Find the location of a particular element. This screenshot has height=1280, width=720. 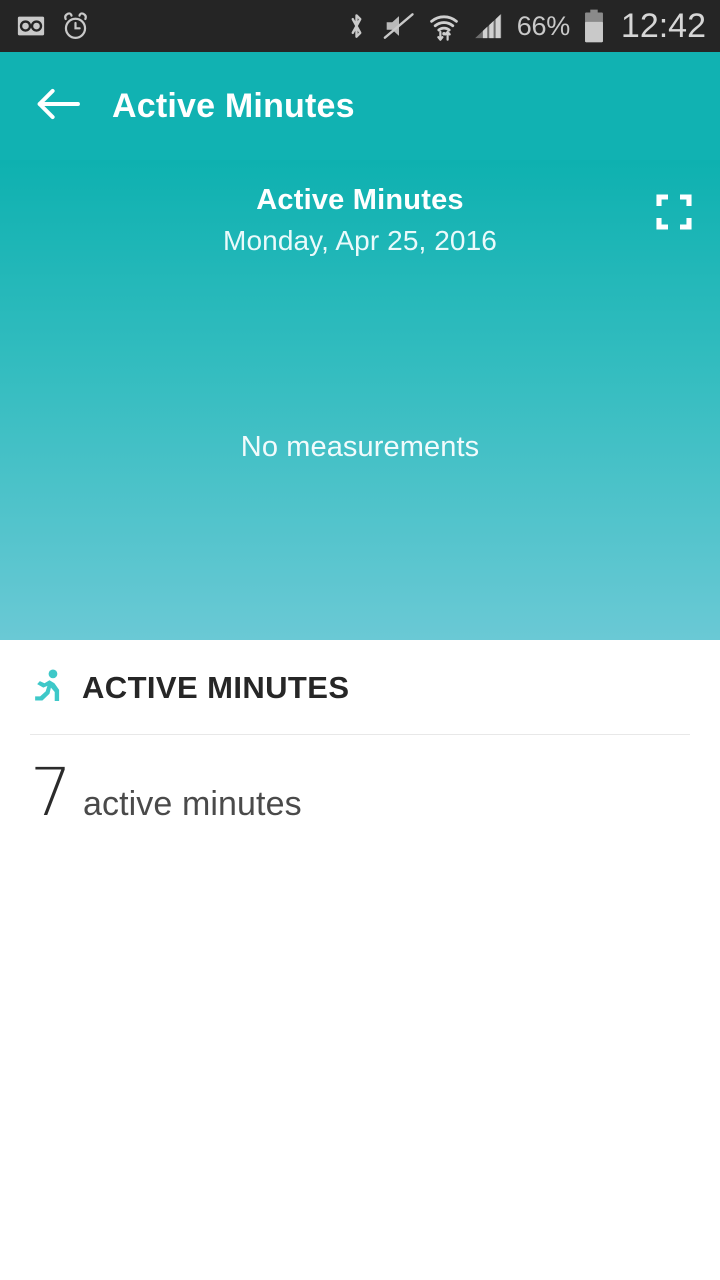

status-bar-left-icons is located at coordinates (53, 26).